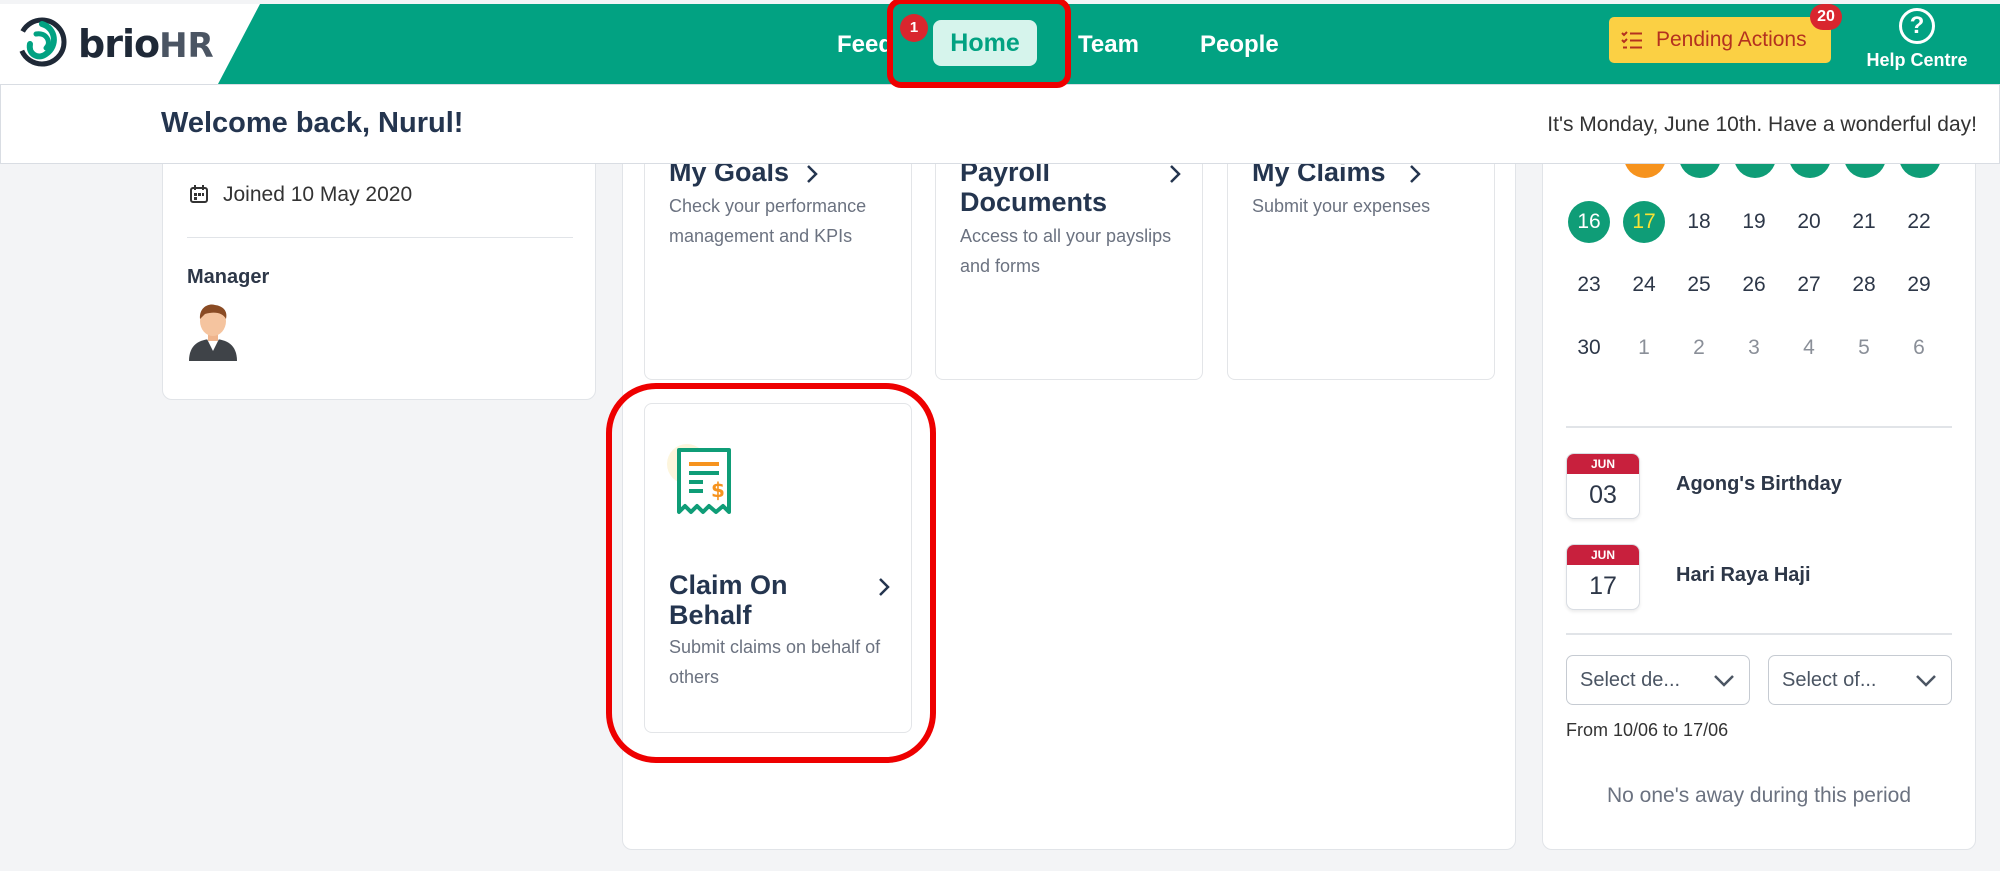 The image size is (2000, 871). I want to click on holiday-date-badge: JUN 17, so click(1603, 577).